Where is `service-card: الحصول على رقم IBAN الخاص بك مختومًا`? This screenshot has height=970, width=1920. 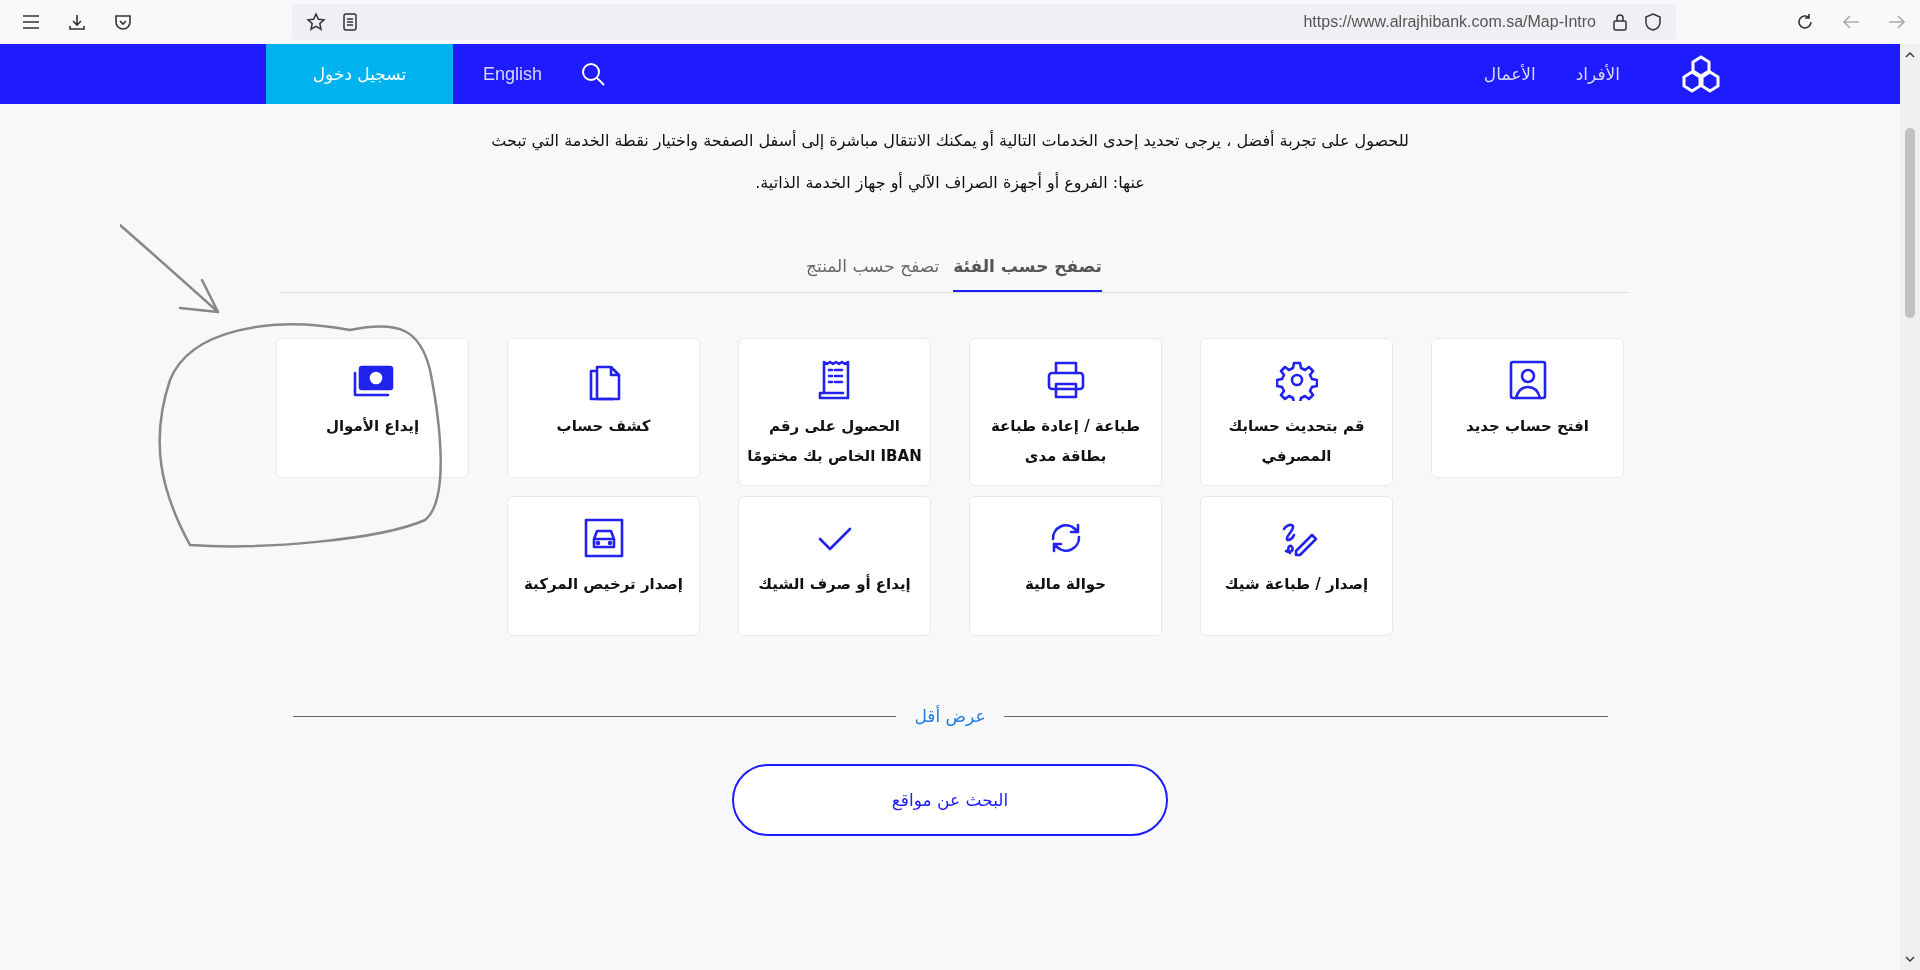
service-card: الحصول على رقم IBAN الخاص بك مختومًا is located at coordinates (834, 412).